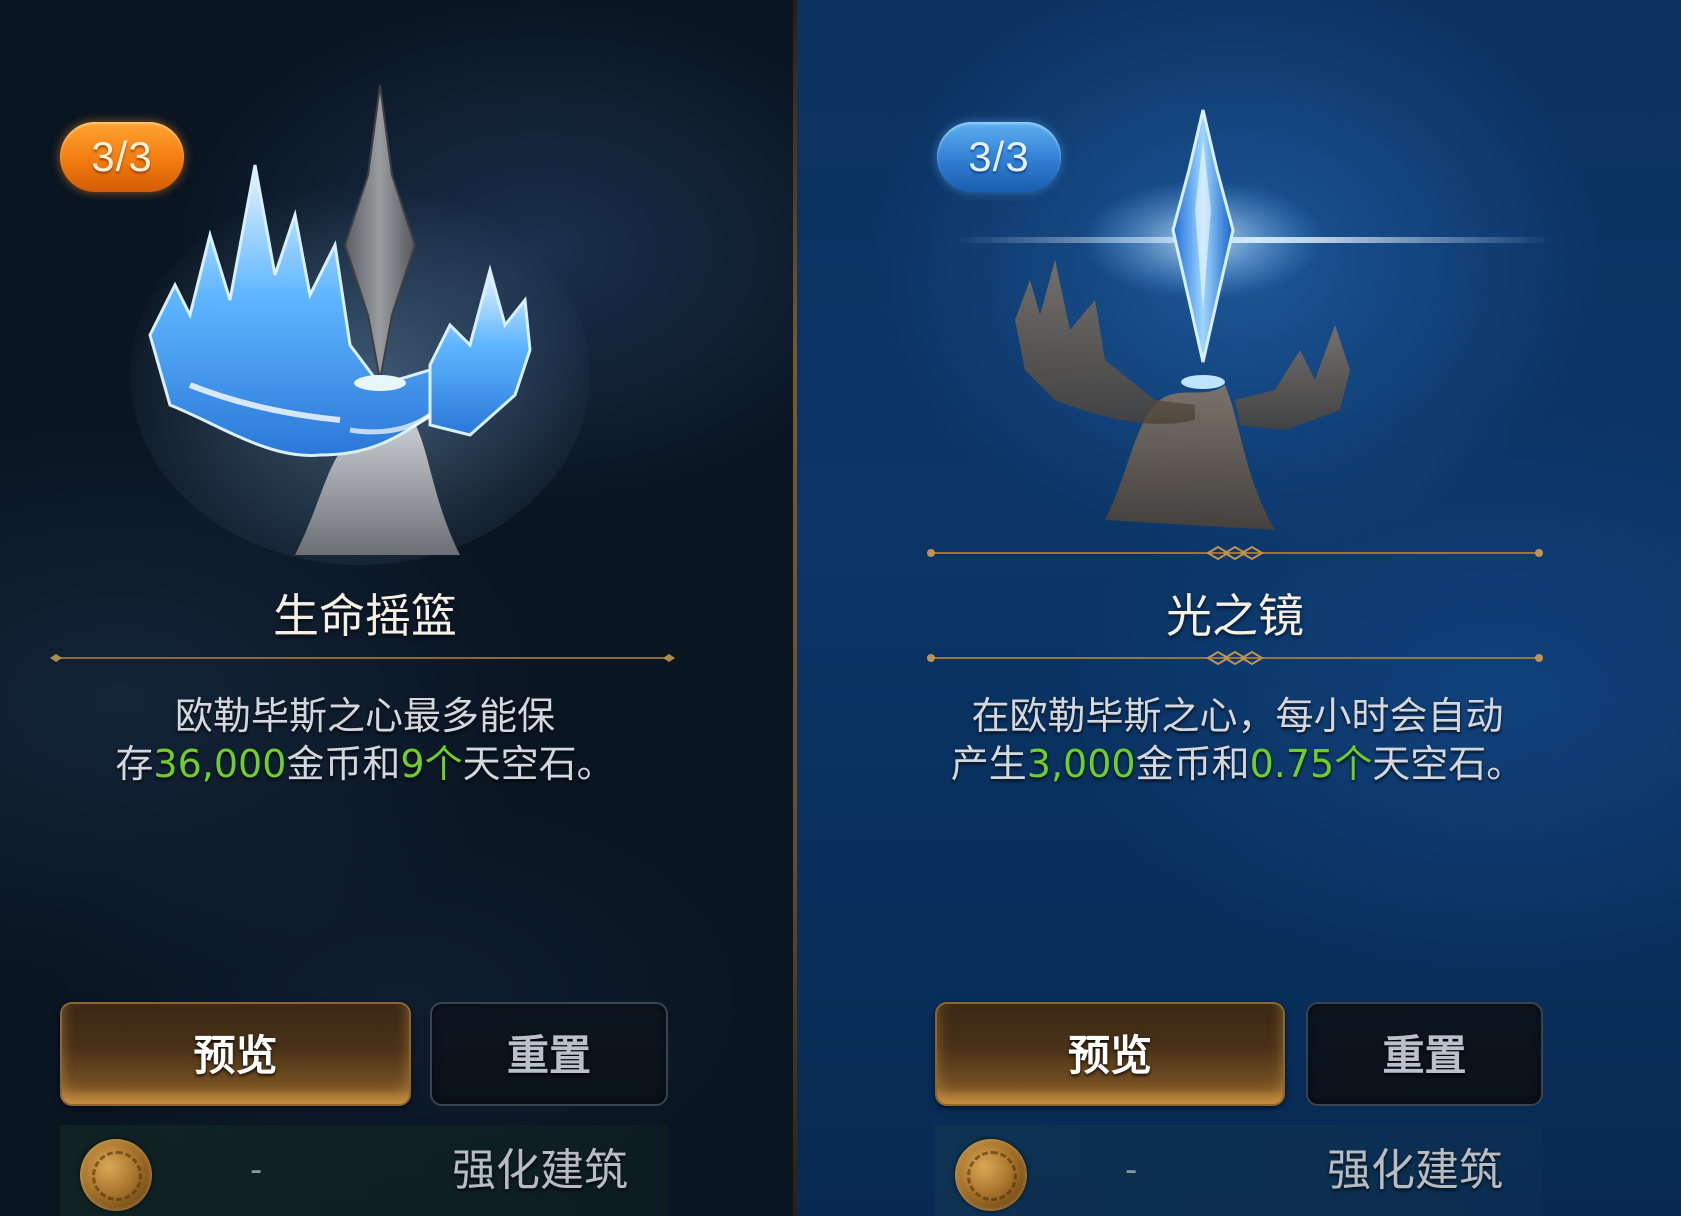  What do you see at coordinates (220, 764) in the screenshot?
I see `gold-amount: 36,000` at bounding box center [220, 764].